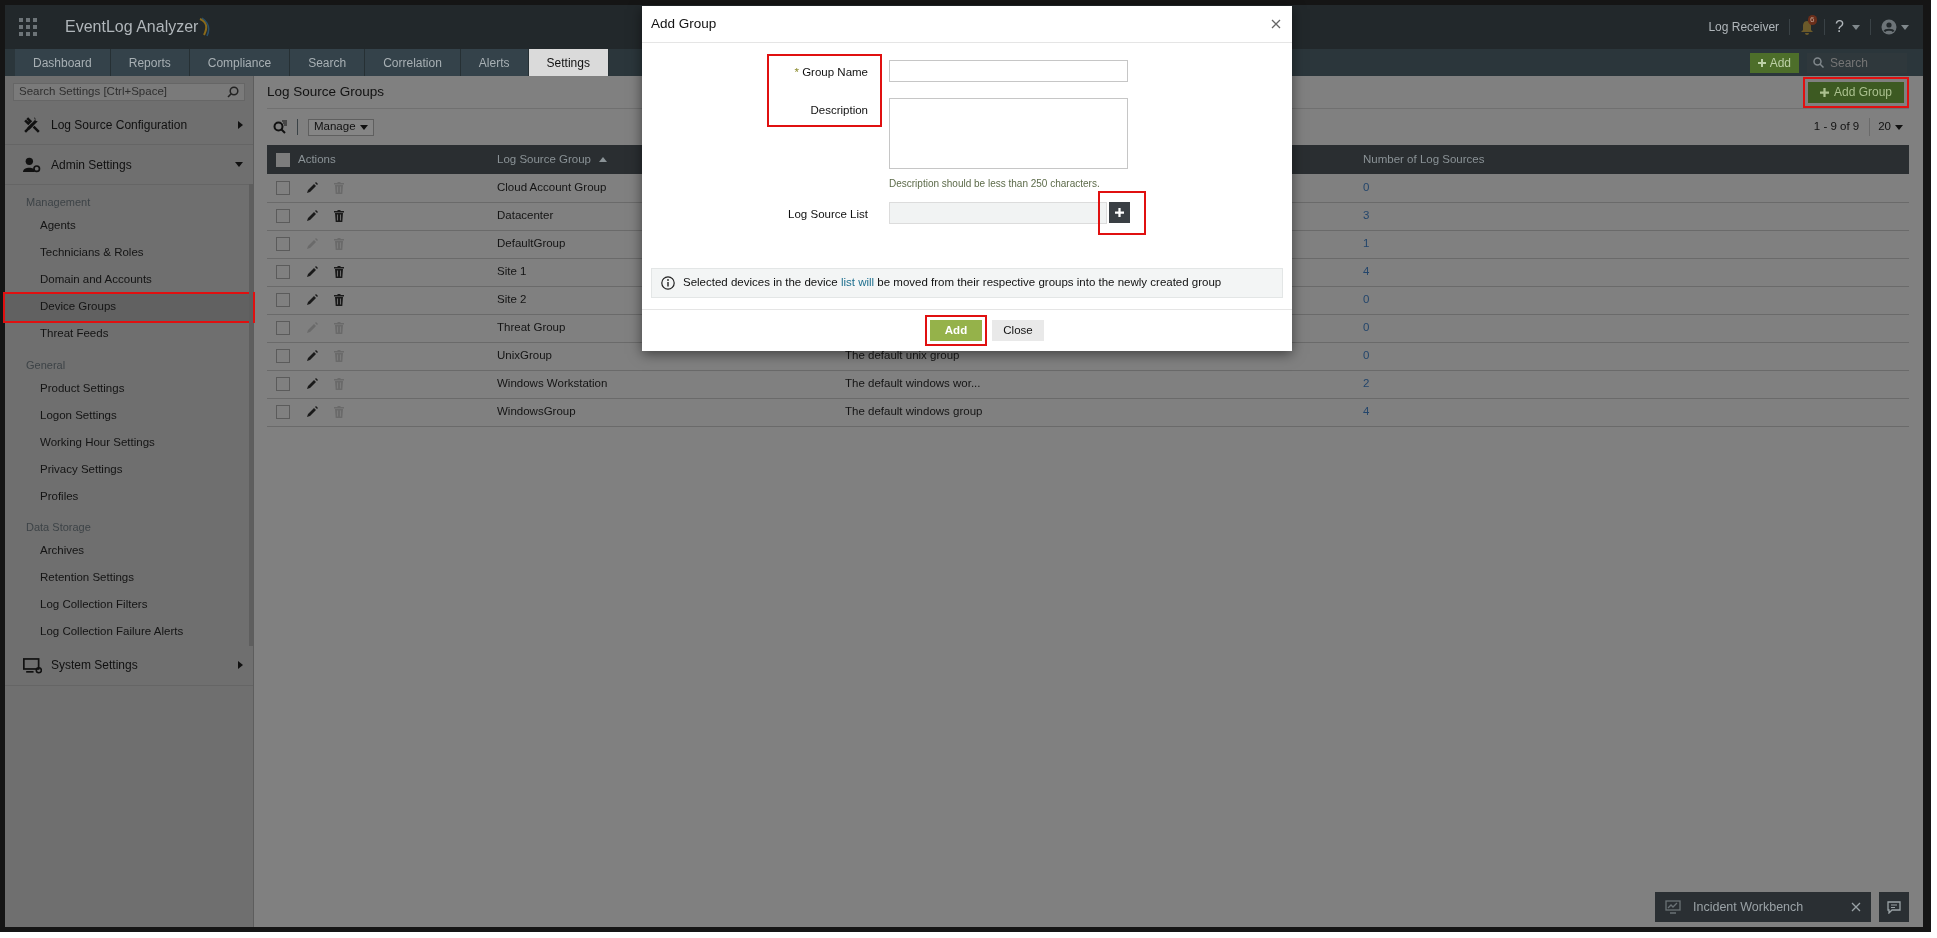 The image size is (1937, 938). Describe the element at coordinates (280, 127) in the screenshot. I see `filter-search-icon` at that location.